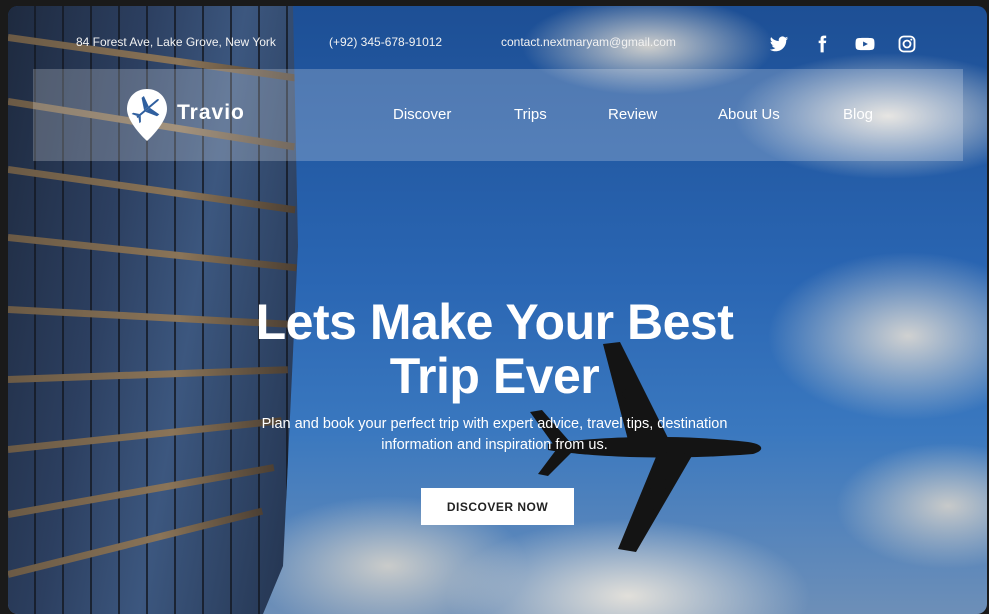 This screenshot has height=614, width=989. What do you see at coordinates (858, 114) in the screenshot?
I see `nav-blog: Blog` at bounding box center [858, 114].